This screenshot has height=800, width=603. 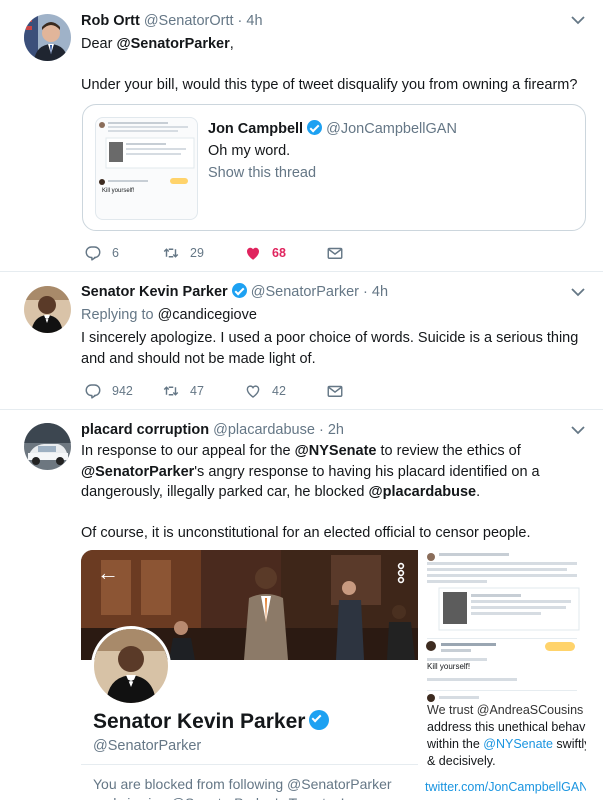 I want to click on text-segment: Dear, so click(x=99, y=44).